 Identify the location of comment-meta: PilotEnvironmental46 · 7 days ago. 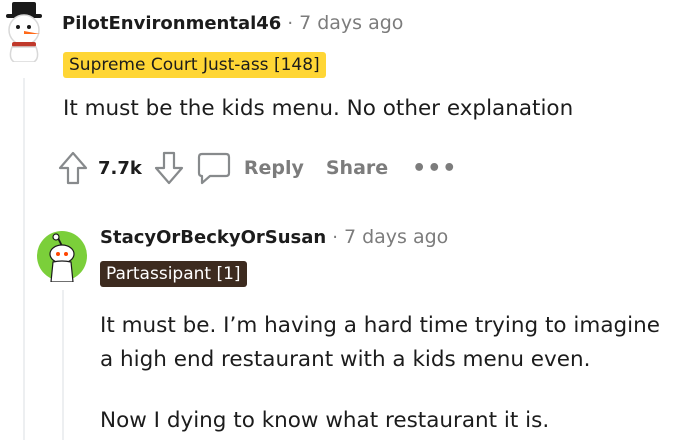
(232, 23).